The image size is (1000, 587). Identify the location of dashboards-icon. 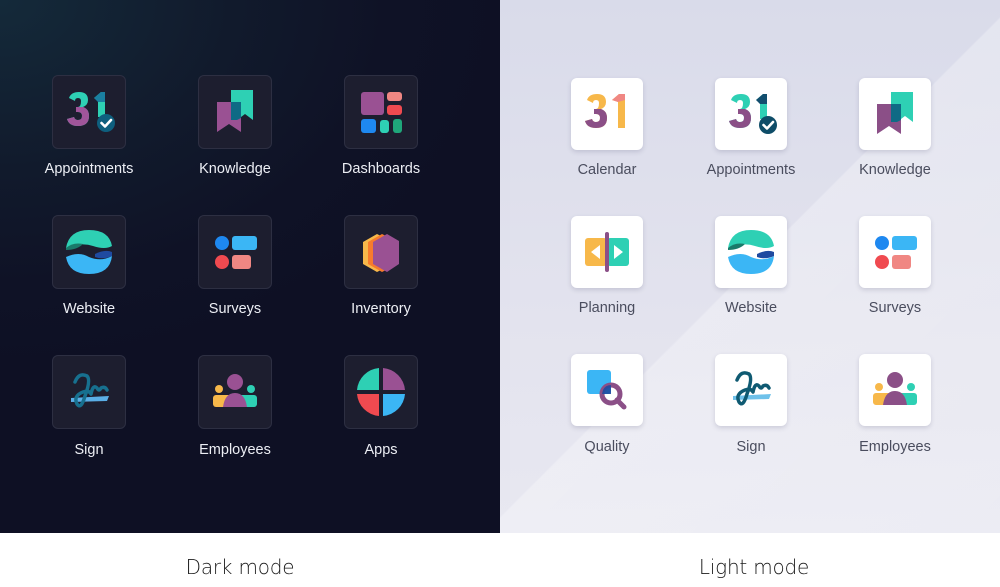
(381, 112).